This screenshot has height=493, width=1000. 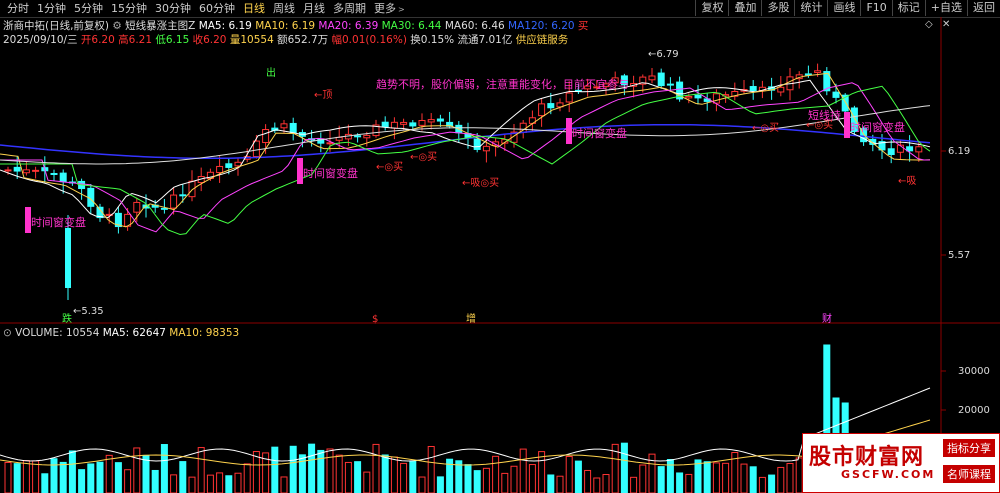 What do you see at coordinates (969, 448) in the screenshot?
I see `watermark-tag-share: 指标分享` at bounding box center [969, 448].